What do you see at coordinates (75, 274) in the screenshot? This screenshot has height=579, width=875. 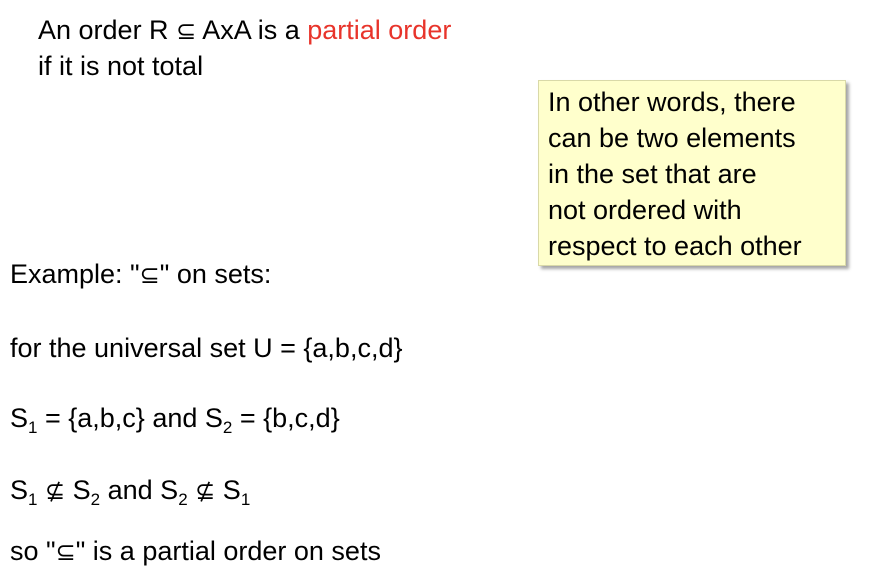 I see `example-intro-prefix: Example: "` at bounding box center [75, 274].